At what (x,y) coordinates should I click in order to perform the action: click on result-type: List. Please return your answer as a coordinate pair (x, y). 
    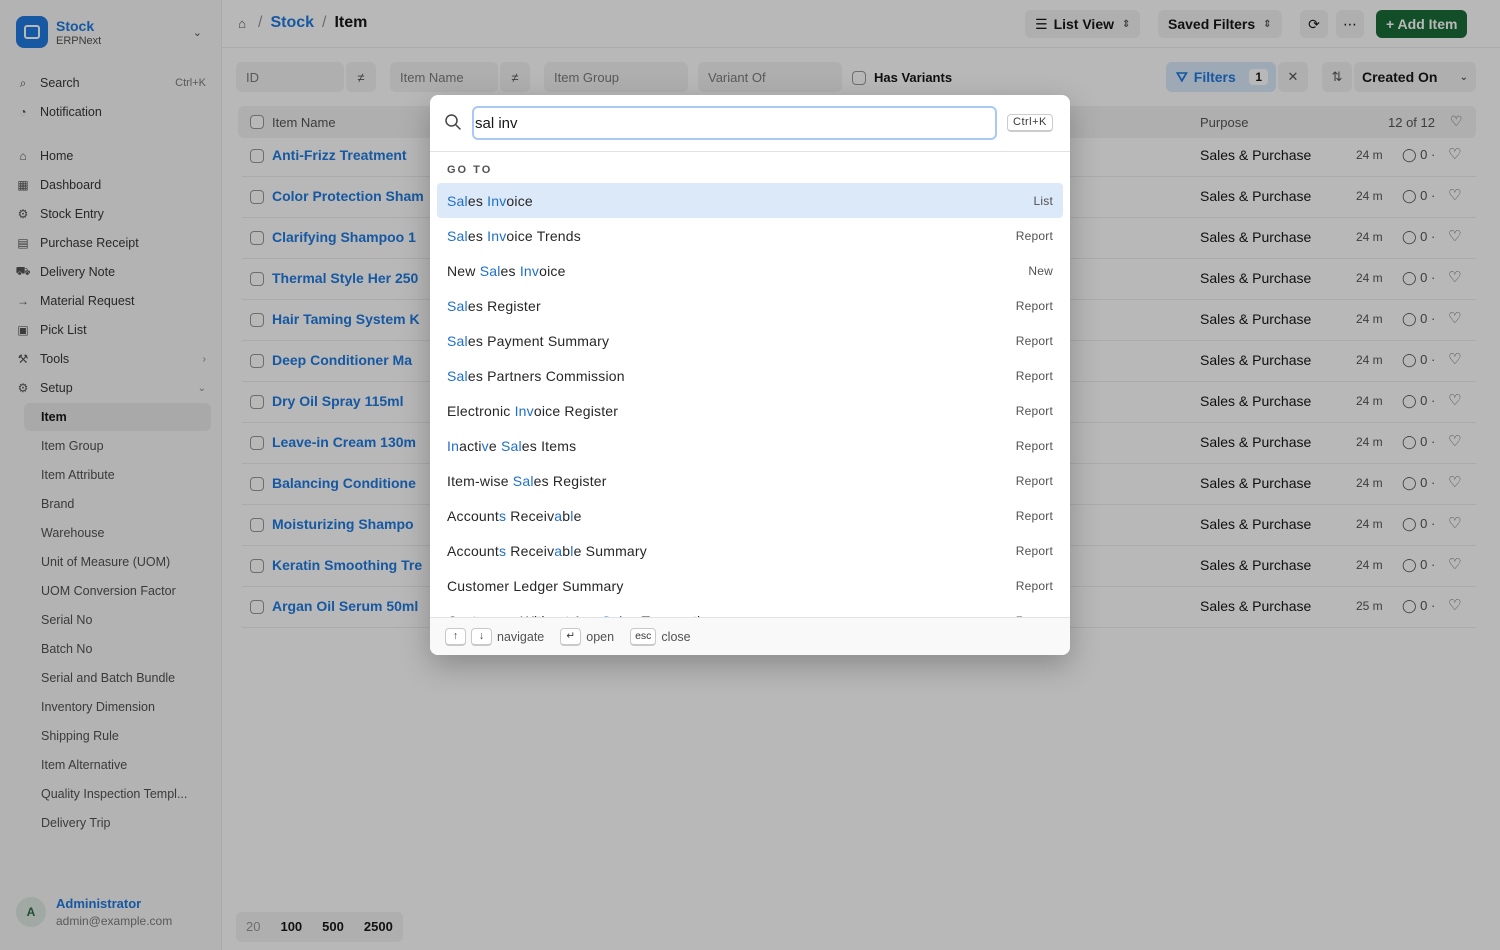
    Looking at the image, I should click on (1043, 200).